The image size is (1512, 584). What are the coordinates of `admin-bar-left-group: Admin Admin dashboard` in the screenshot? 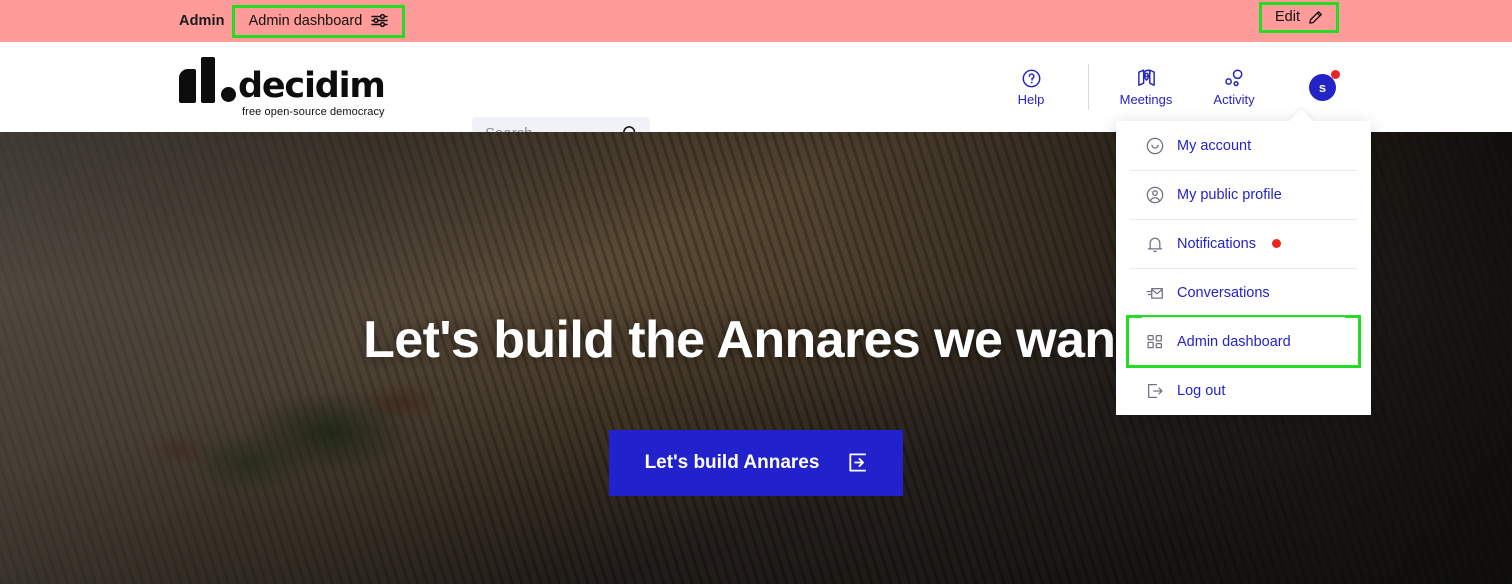 It's located at (292, 21).